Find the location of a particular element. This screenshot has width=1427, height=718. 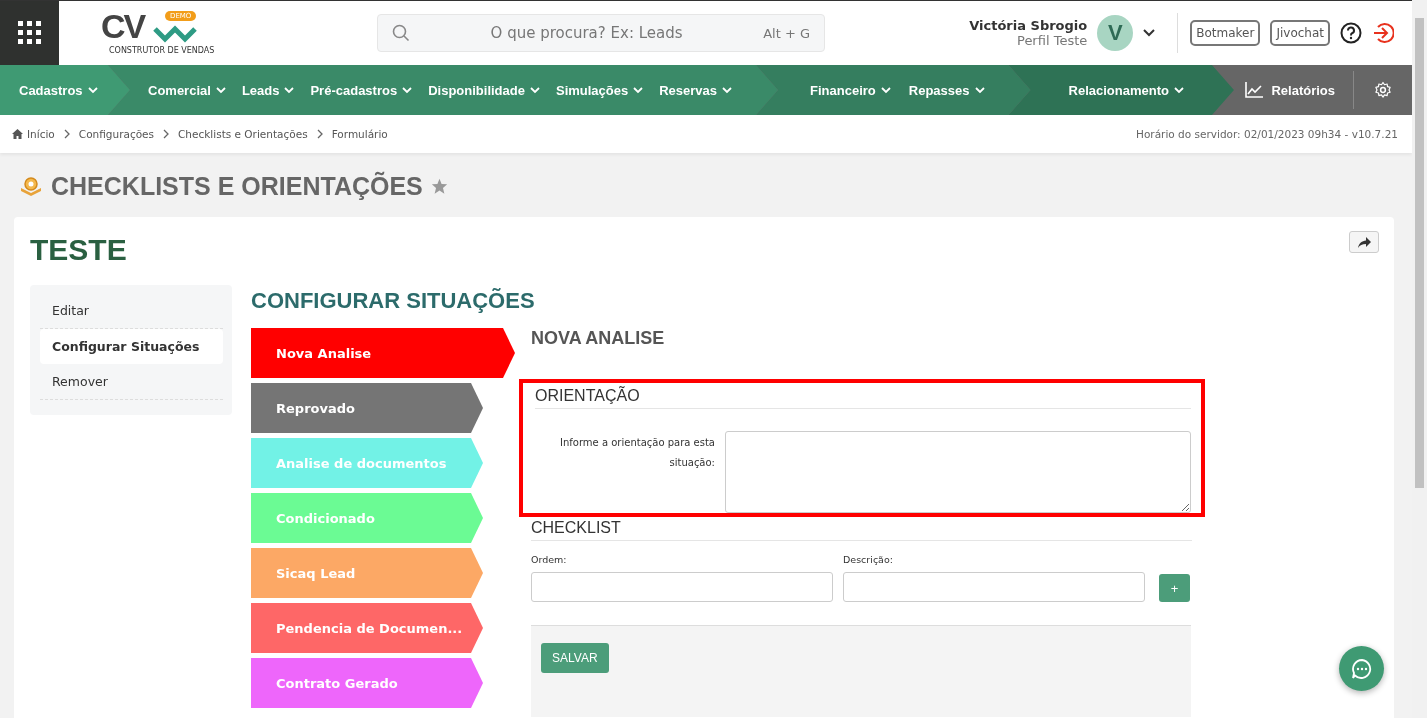

share-button is located at coordinates (1364, 242).